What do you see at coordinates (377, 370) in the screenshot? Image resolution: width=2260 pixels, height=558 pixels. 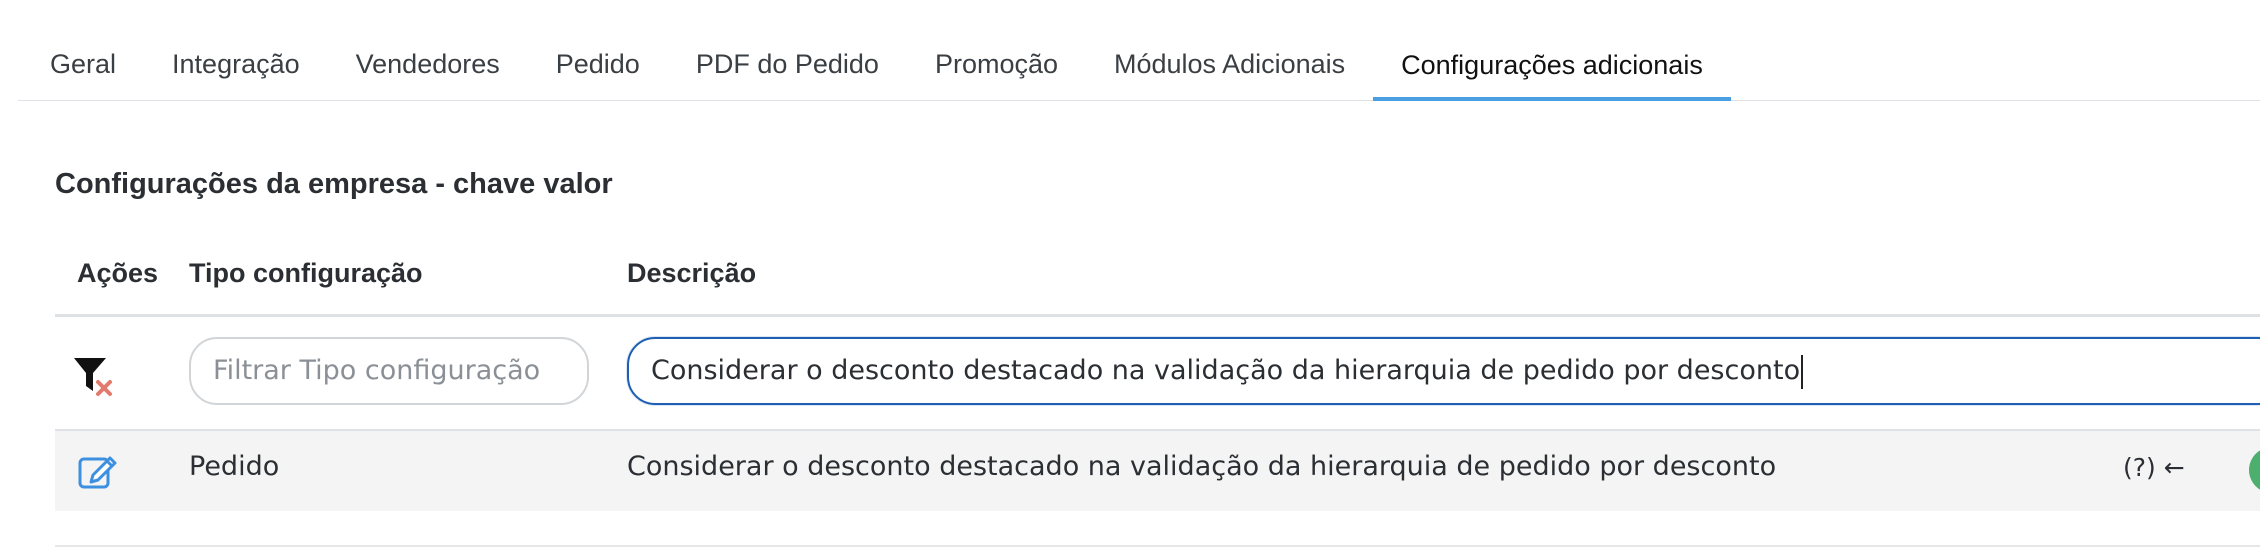 I see `filter-tipo-placeholder: Filtrar Tipo configuração` at bounding box center [377, 370].